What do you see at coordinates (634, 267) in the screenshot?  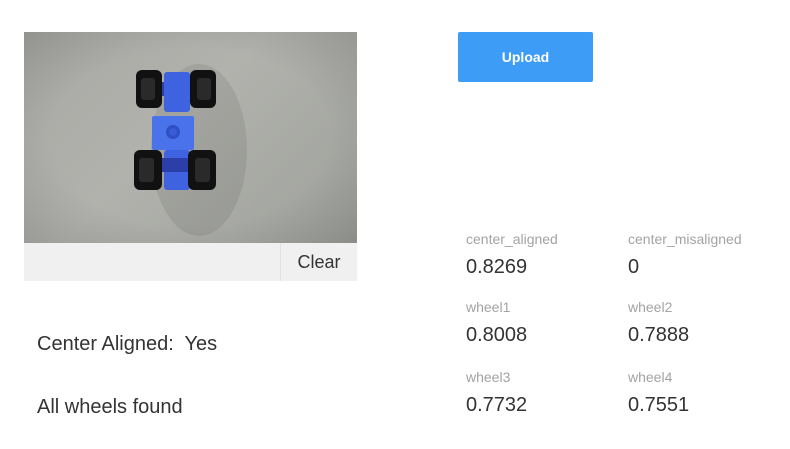 I see `metric-value: 0` at bounding box center [634, 267].